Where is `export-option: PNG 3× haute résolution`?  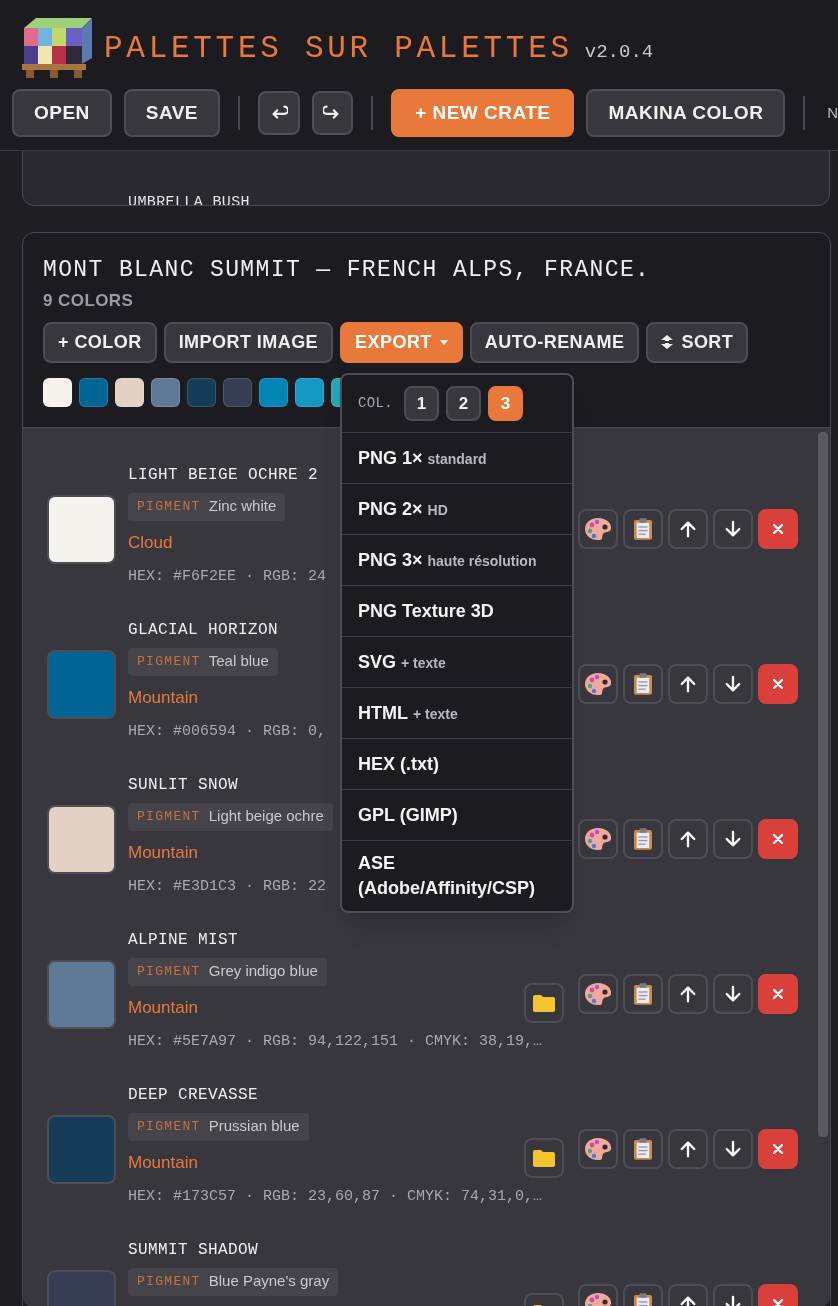 export-option: PNG 3× haute résolution is located at coordinates (457, 560).